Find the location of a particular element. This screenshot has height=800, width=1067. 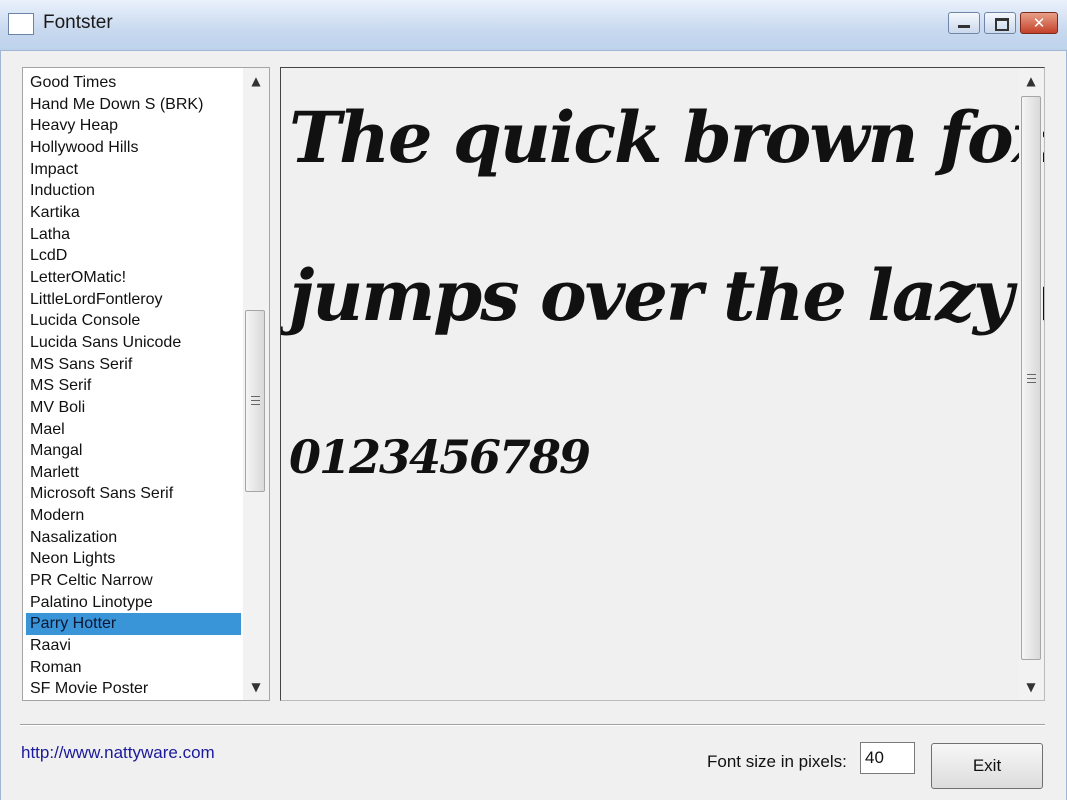

close-button: ✕ is located at coordinates (1039, 23).